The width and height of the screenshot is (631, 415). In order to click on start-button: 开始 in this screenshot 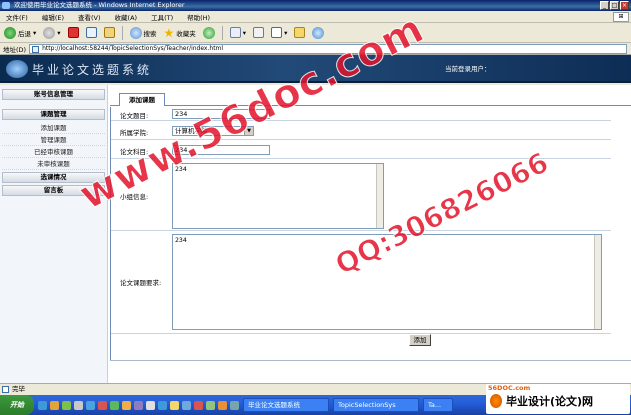, I will do `click(17, 405)`.